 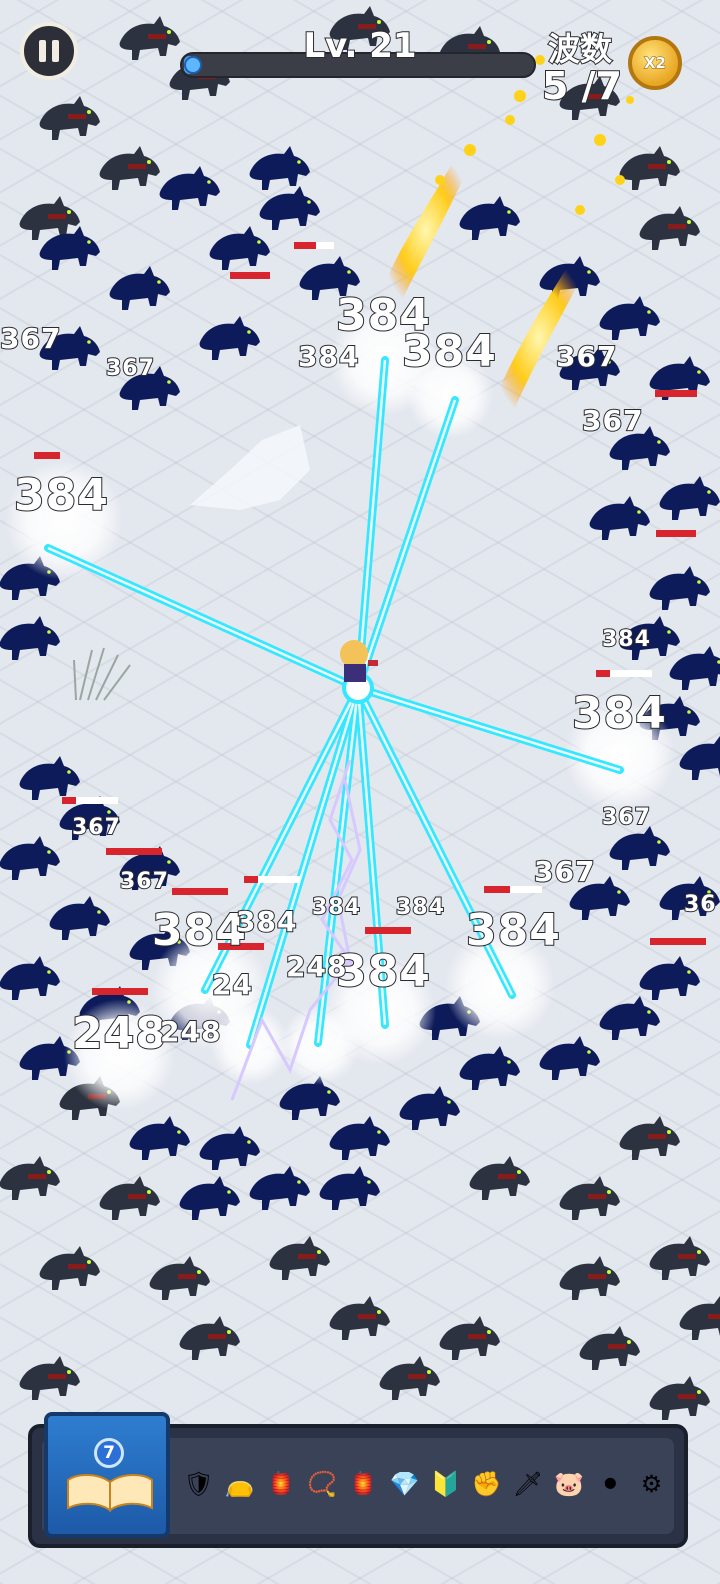 What do you see at coordinates (527, 1484) in the screenshot?
I see `sword-icon: 🗡` at bounding box center [527, 1484].